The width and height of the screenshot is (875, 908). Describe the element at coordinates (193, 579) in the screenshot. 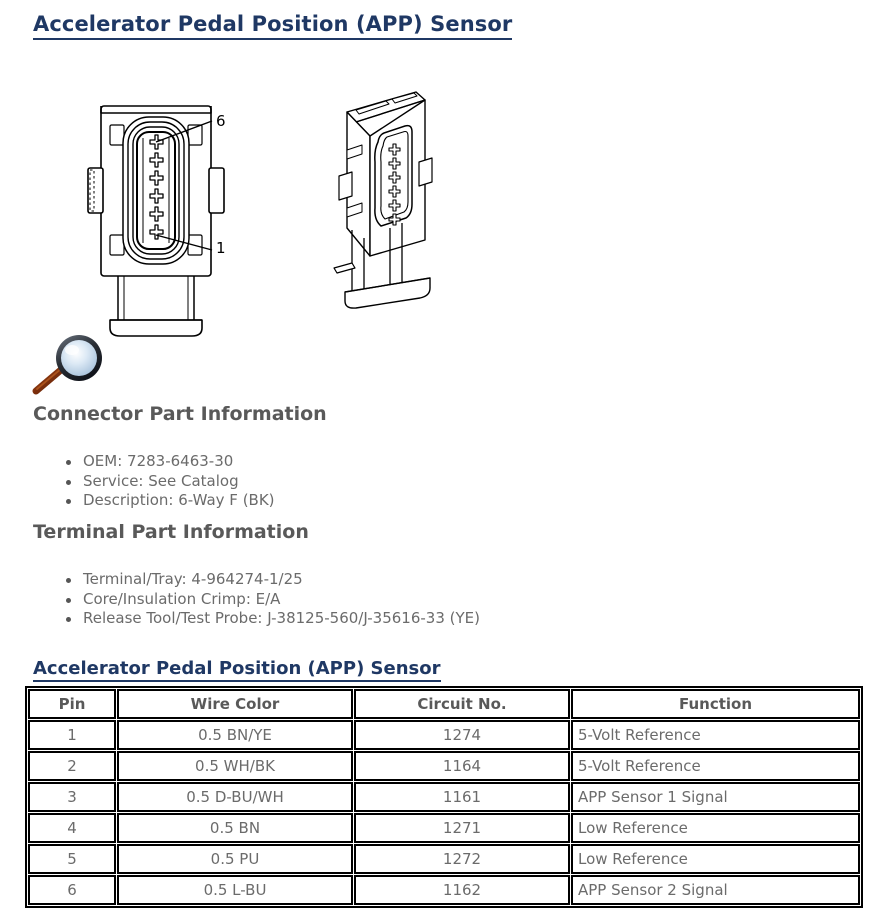

I see `list-item-label: Terminal/Tray: 4-964274-1/25` at that location.